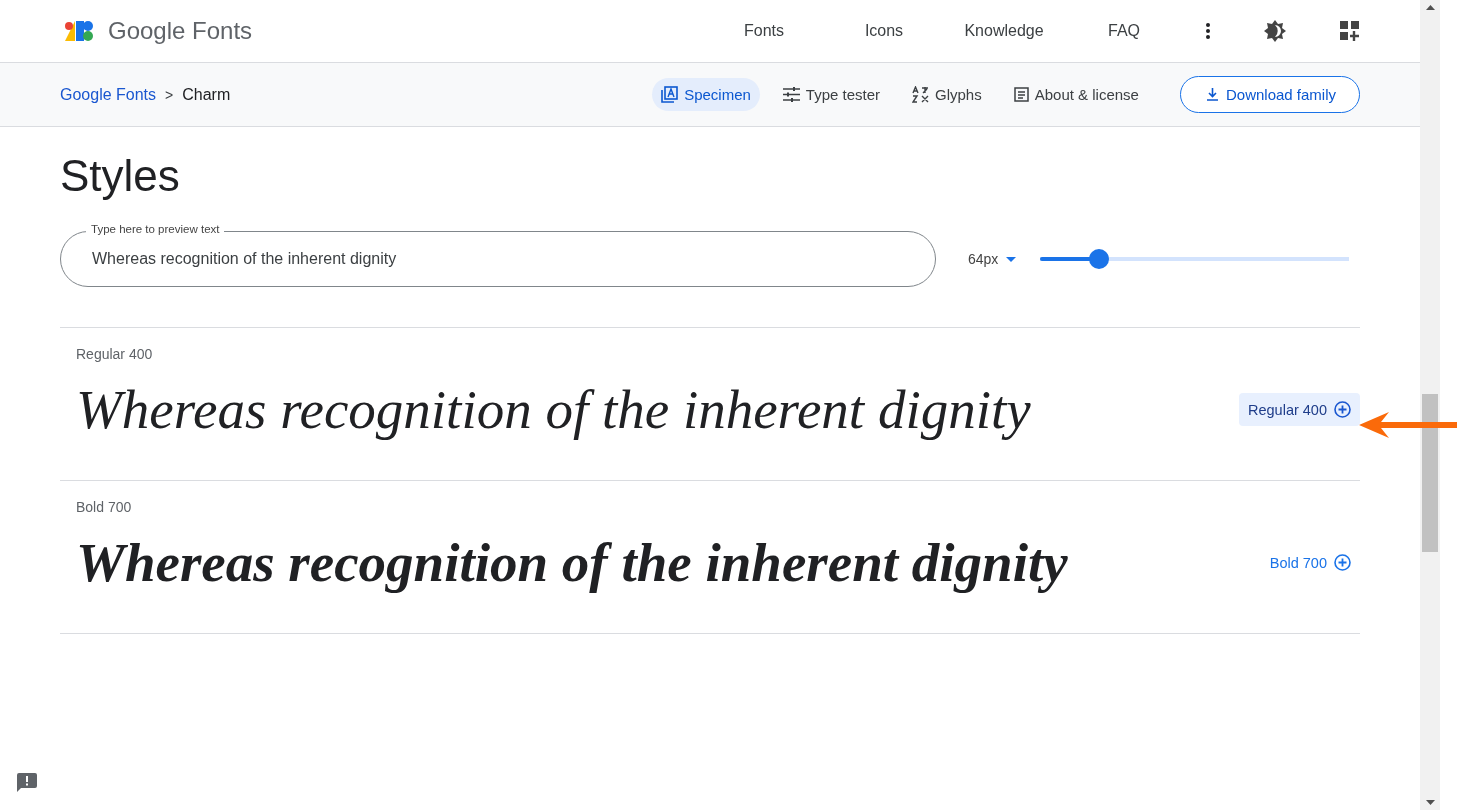 This screenshot has width=1457, height=810. I want to click on nav-link: Icons, so click(884, 31).